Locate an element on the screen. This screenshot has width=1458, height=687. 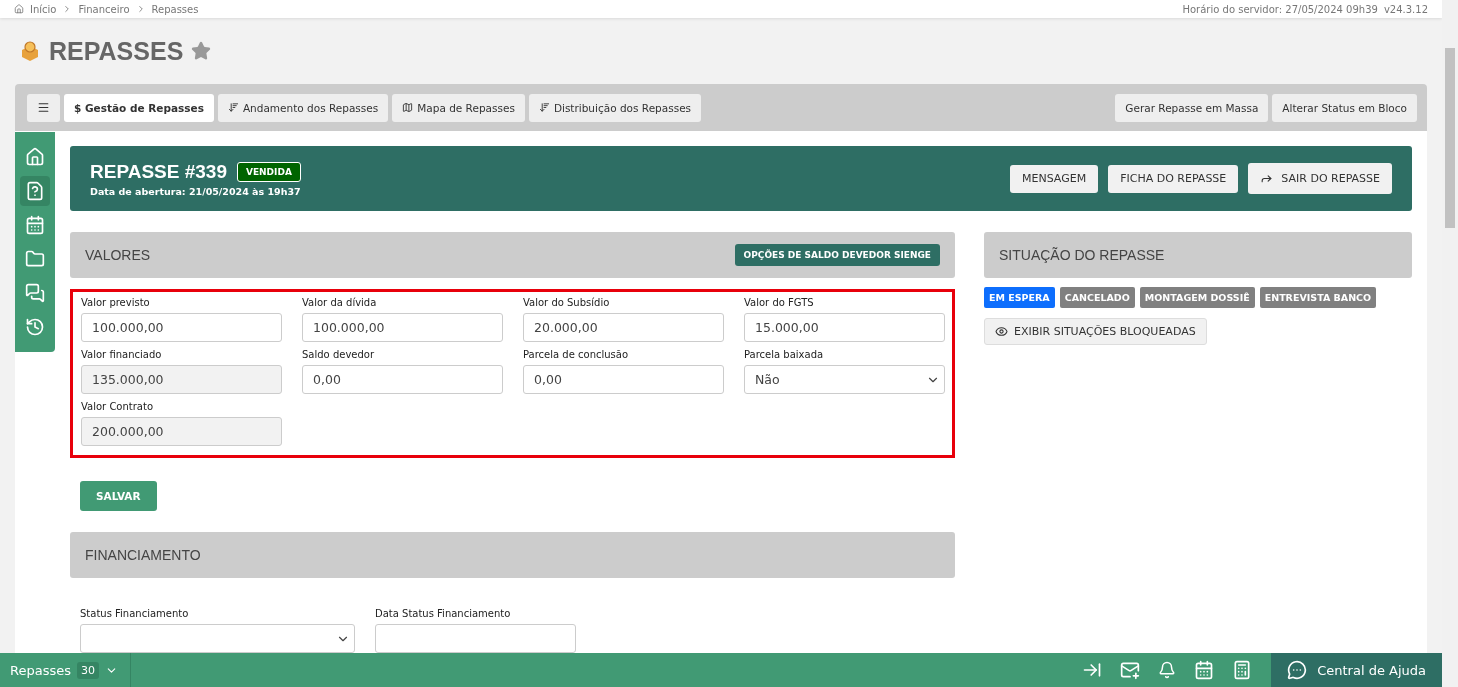
field-label: Valor do FGTS is located at coordinates (779, 302).